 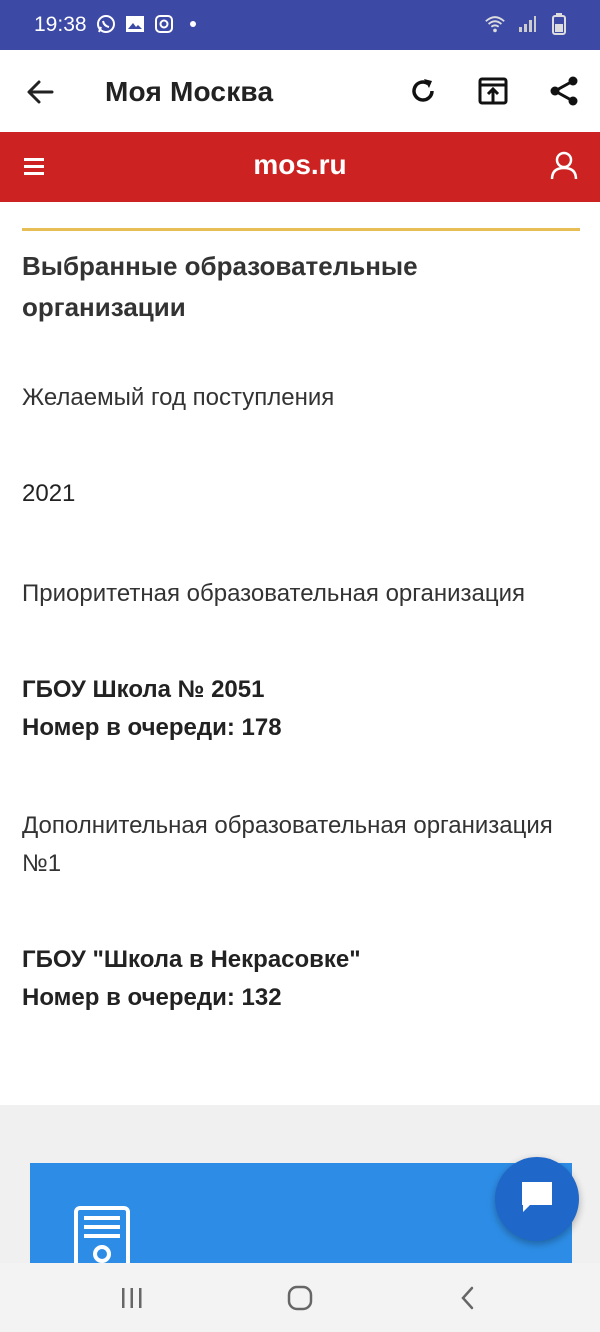 What do you see at coordinates (468, 1298) in the screenshot?
I see `back-icon` at bounding box center [468, 1298].